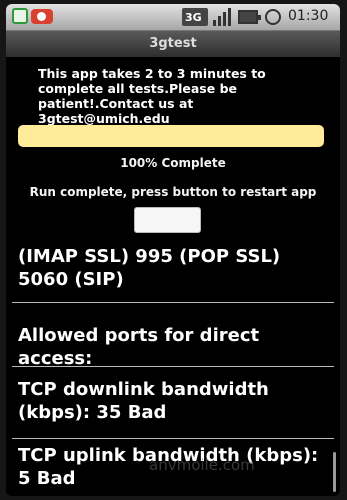 This screenshot has height=500, width=347. Describe the element at coordinates (20, 16) in the screenshot. I see `app-notification-icon` at that location.